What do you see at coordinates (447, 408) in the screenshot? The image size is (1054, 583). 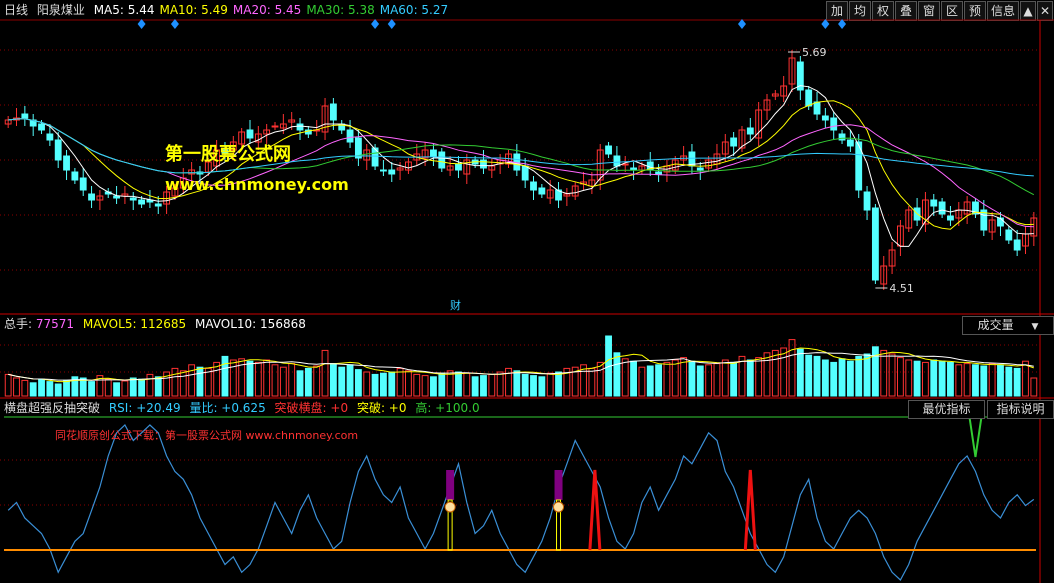 I see `indicator-gao: 高: +100.0` at bounding box center [447, 408].